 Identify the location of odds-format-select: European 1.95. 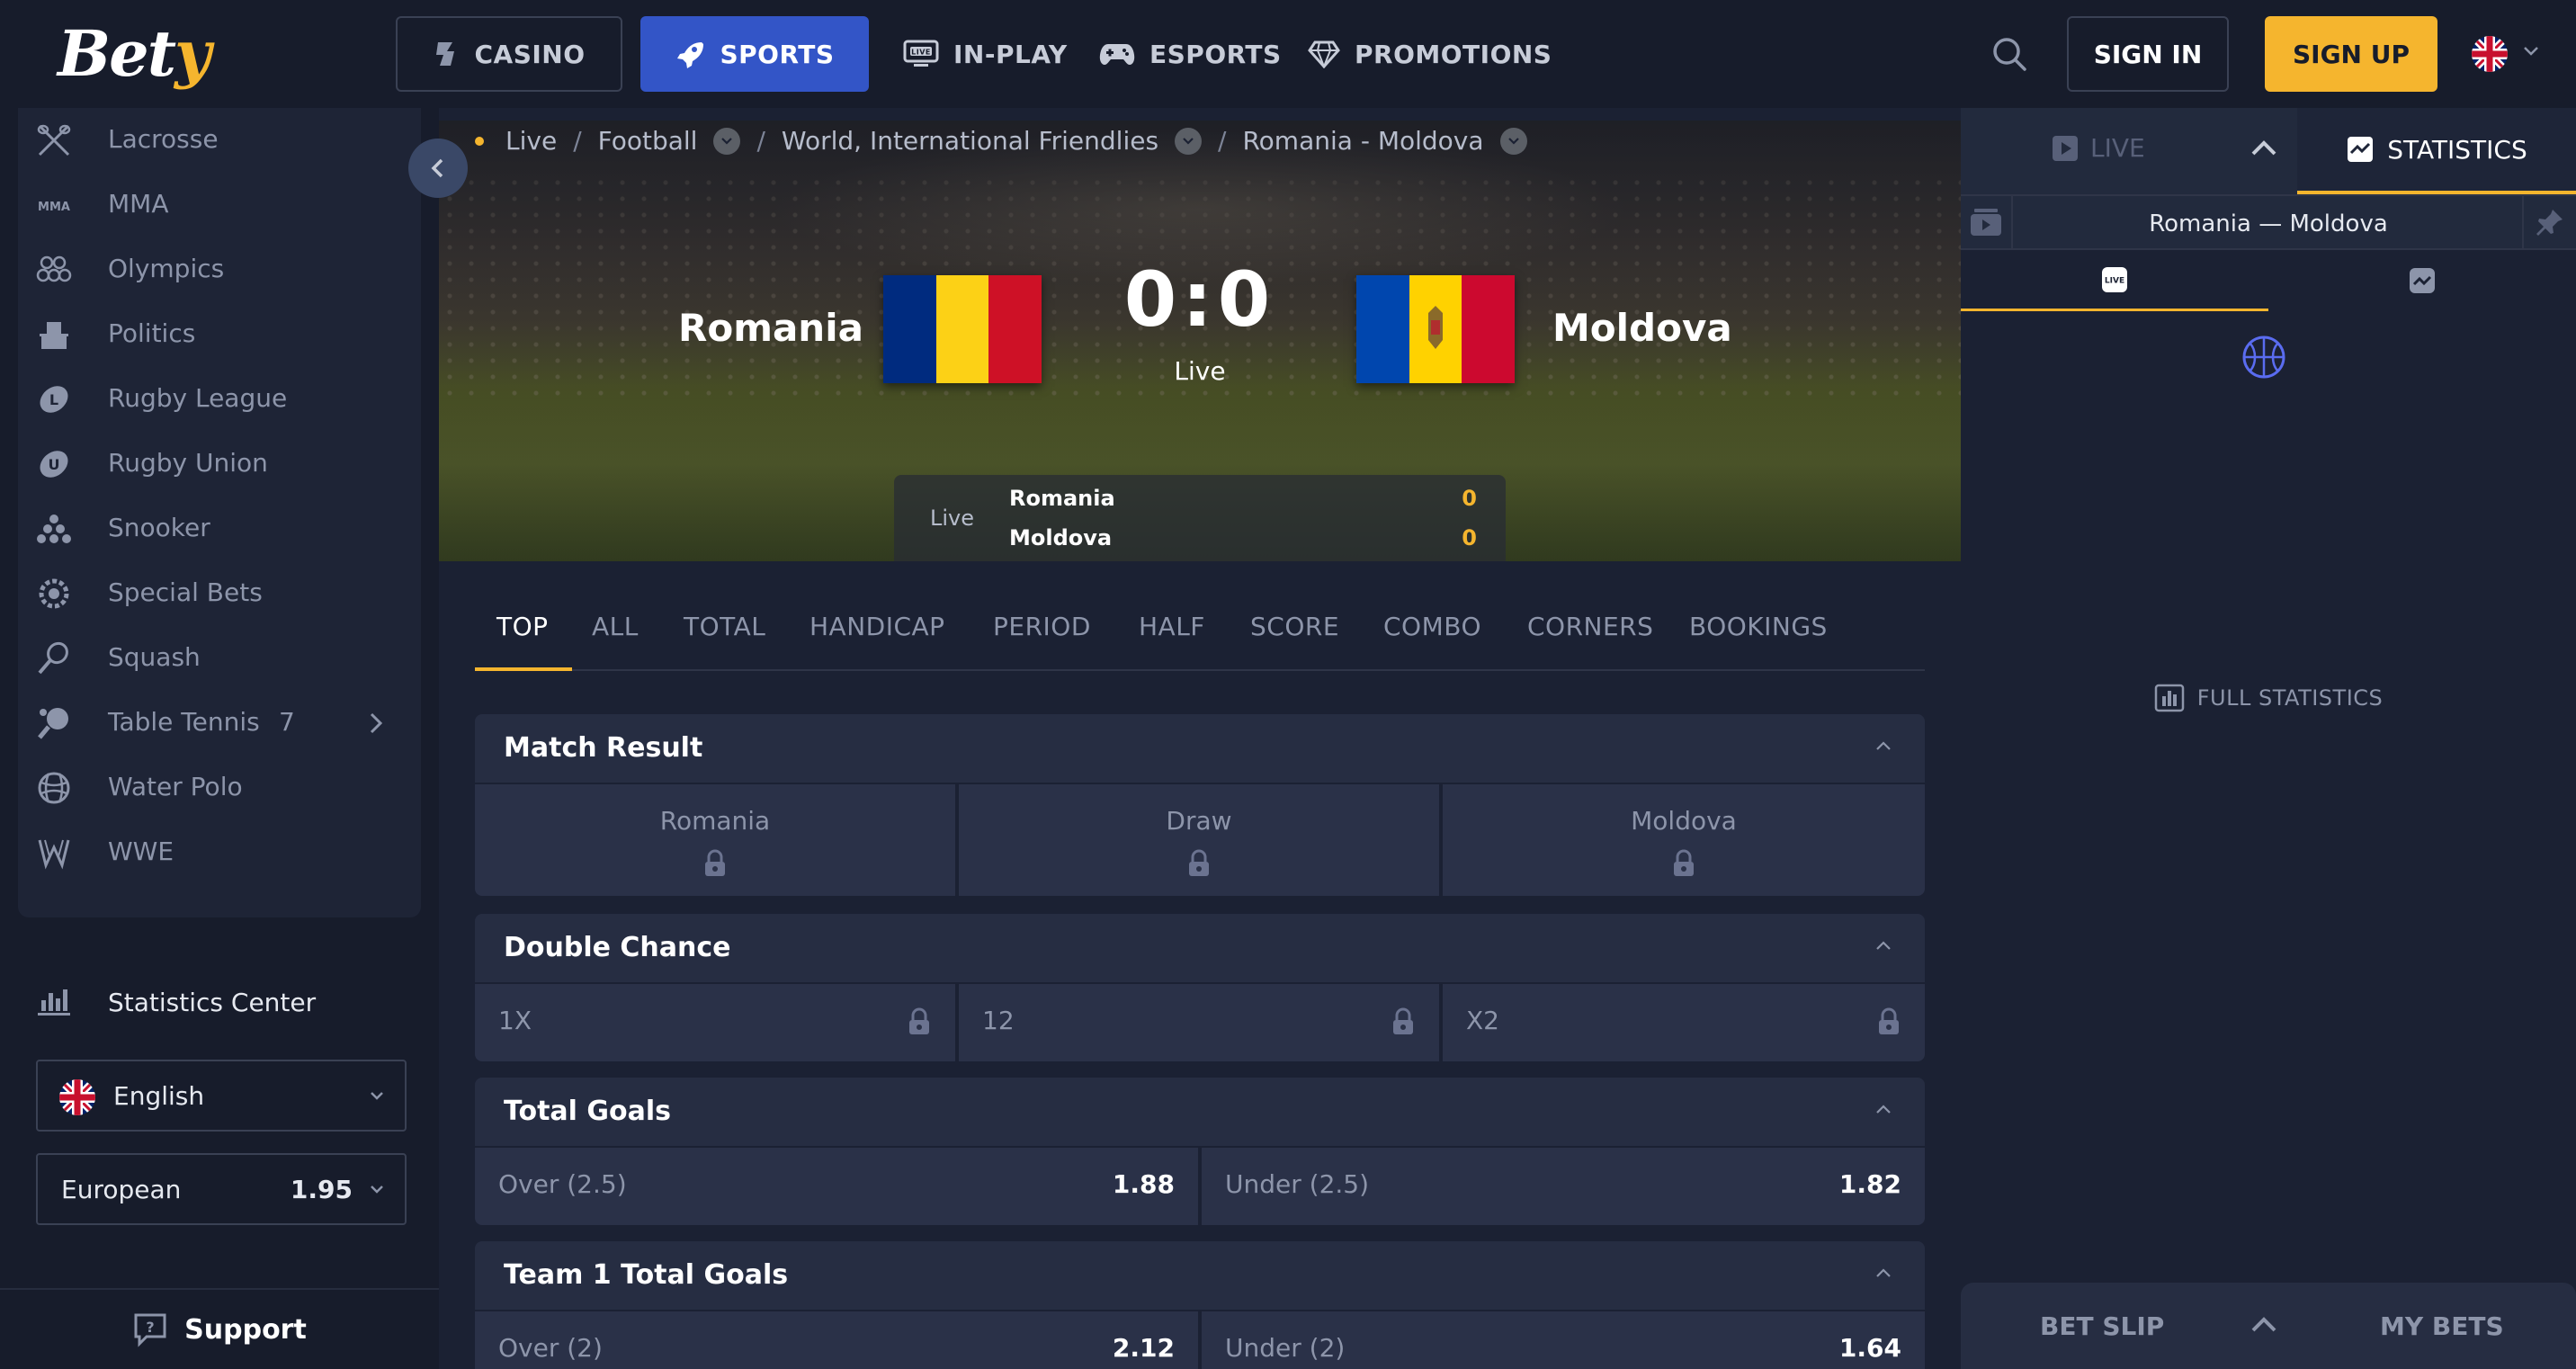
(221, 1189).